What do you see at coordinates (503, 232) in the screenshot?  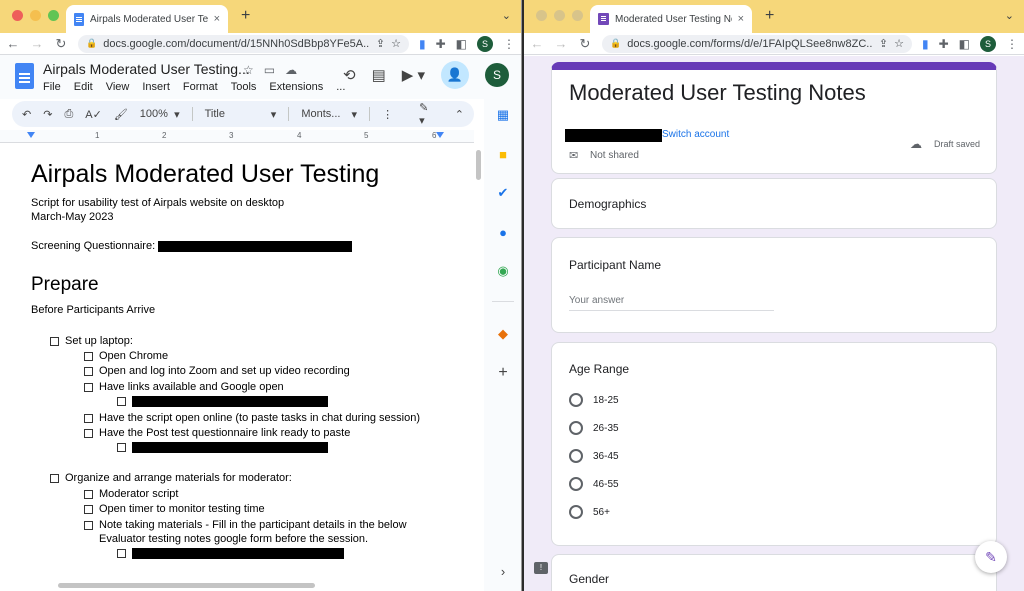 I see `contacts-icon: ●` at bounding box center [503, 232].